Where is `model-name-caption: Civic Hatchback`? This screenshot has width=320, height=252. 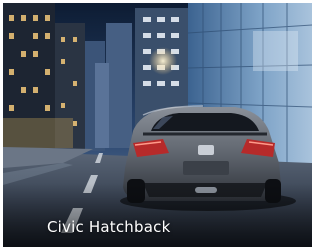
model-name-caption: Civic Hatchback is located at coordinates (109, 227).